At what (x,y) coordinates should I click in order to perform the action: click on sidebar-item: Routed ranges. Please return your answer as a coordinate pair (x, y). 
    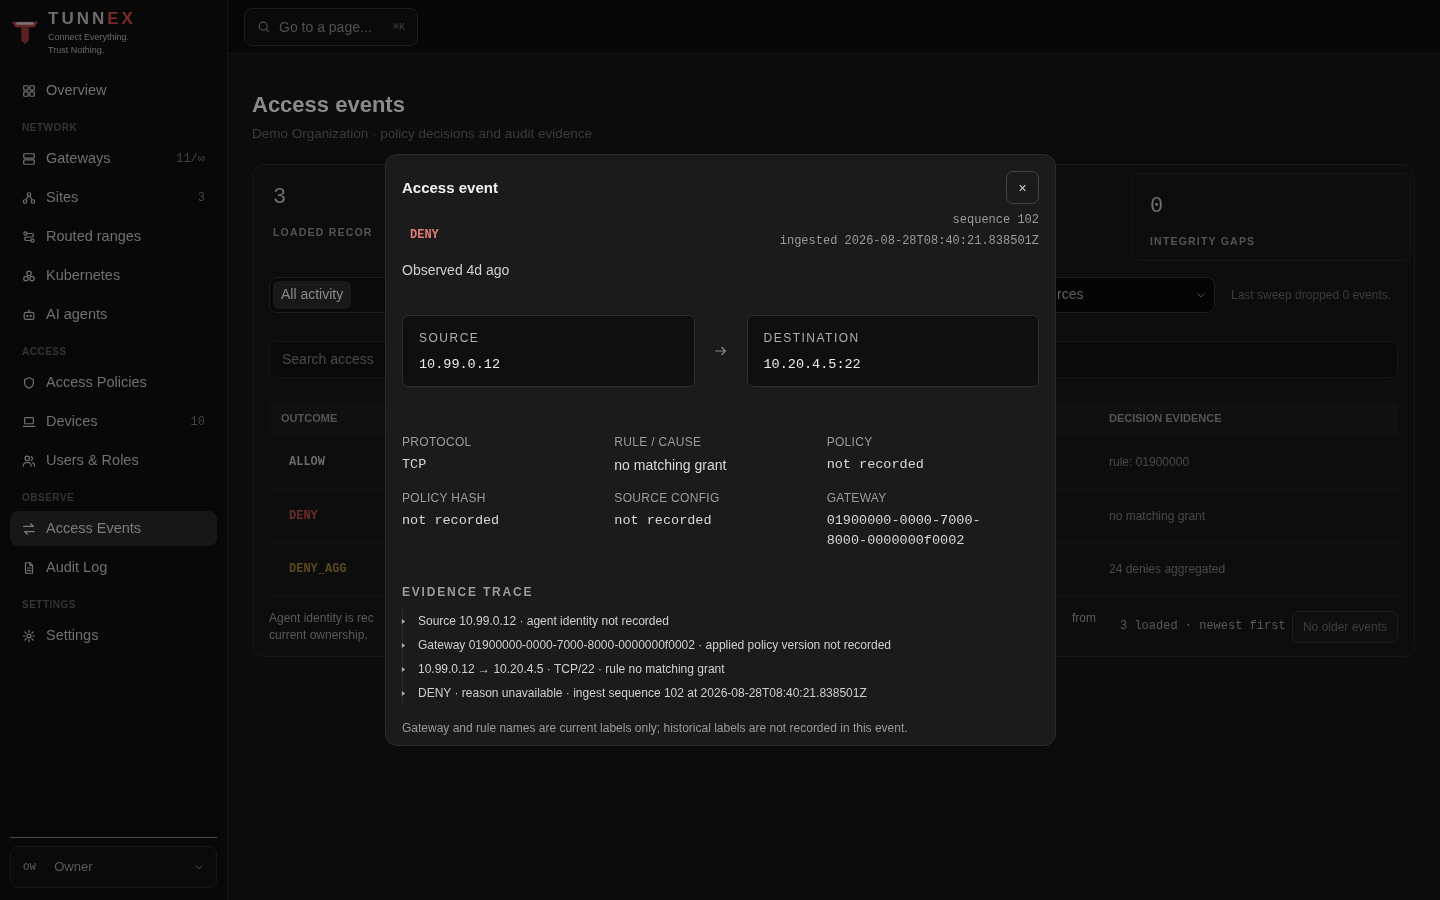
    Looking at the image, I should click on (113, 236).